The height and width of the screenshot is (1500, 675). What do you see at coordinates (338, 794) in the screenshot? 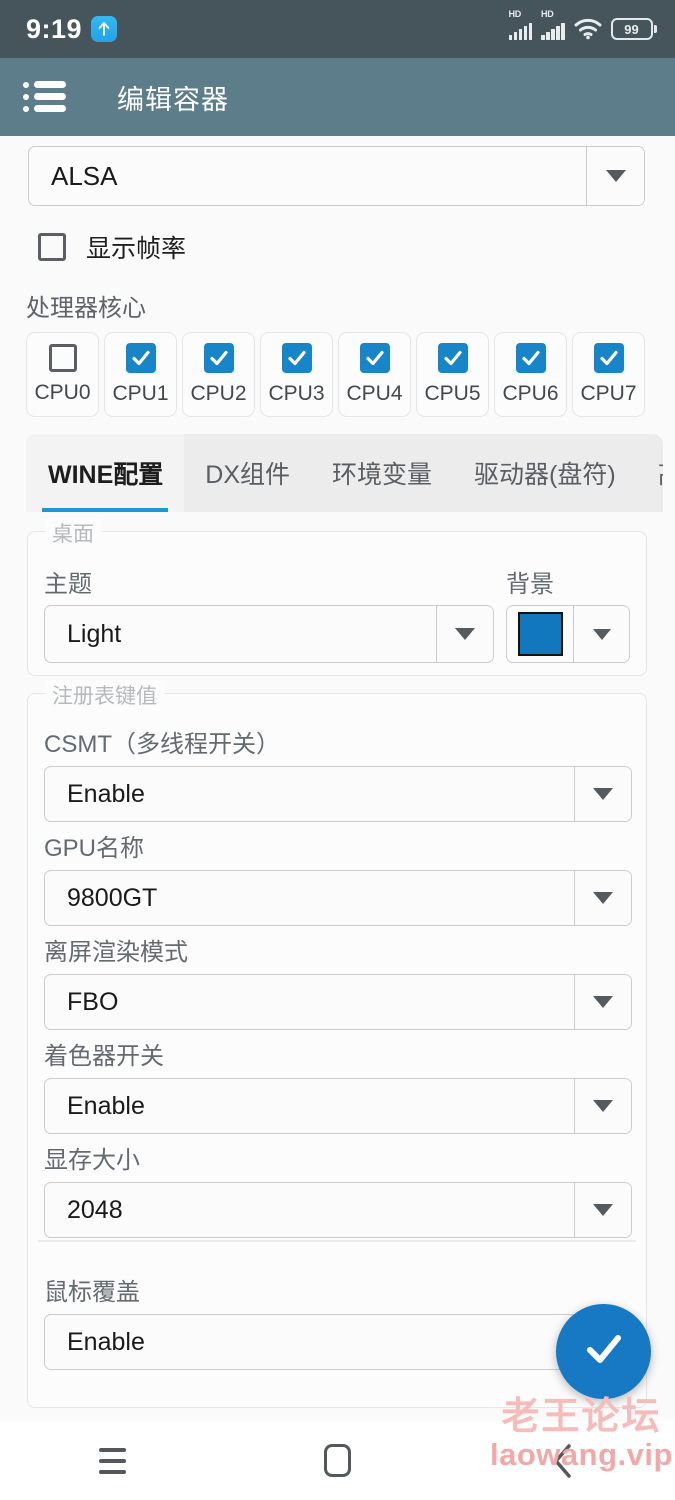
I see `csmt-select: Enable` at bounding box center [338, 794].